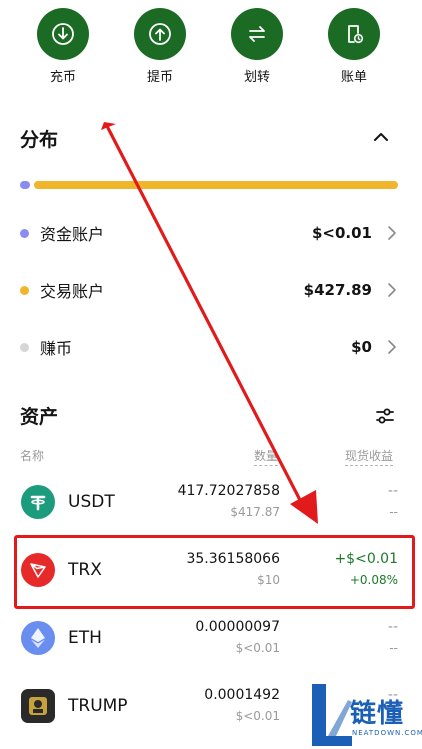  What do you see at coordinates (337, 290) in the screenshot?
I see `account-value: $427.89` at bounding box center [337, 290].